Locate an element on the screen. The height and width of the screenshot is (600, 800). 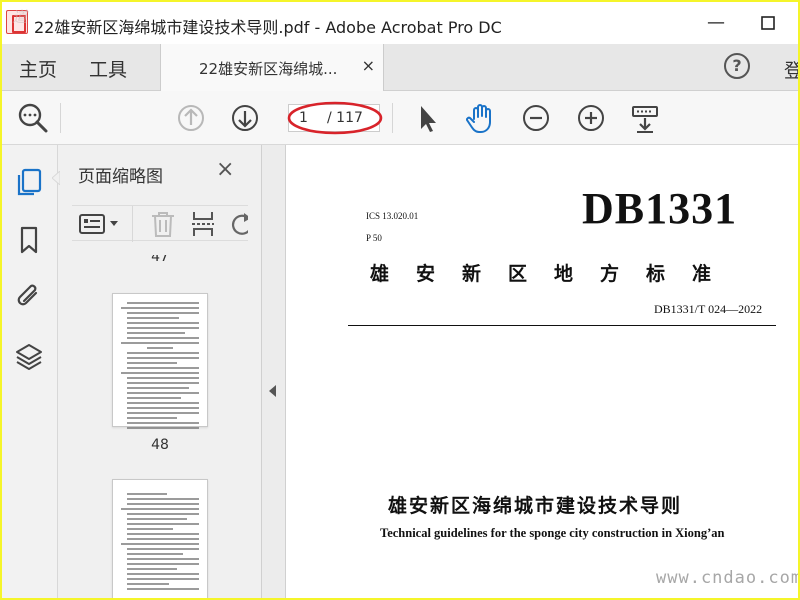
search-zoom-icon is located at coordinates (33, 118).